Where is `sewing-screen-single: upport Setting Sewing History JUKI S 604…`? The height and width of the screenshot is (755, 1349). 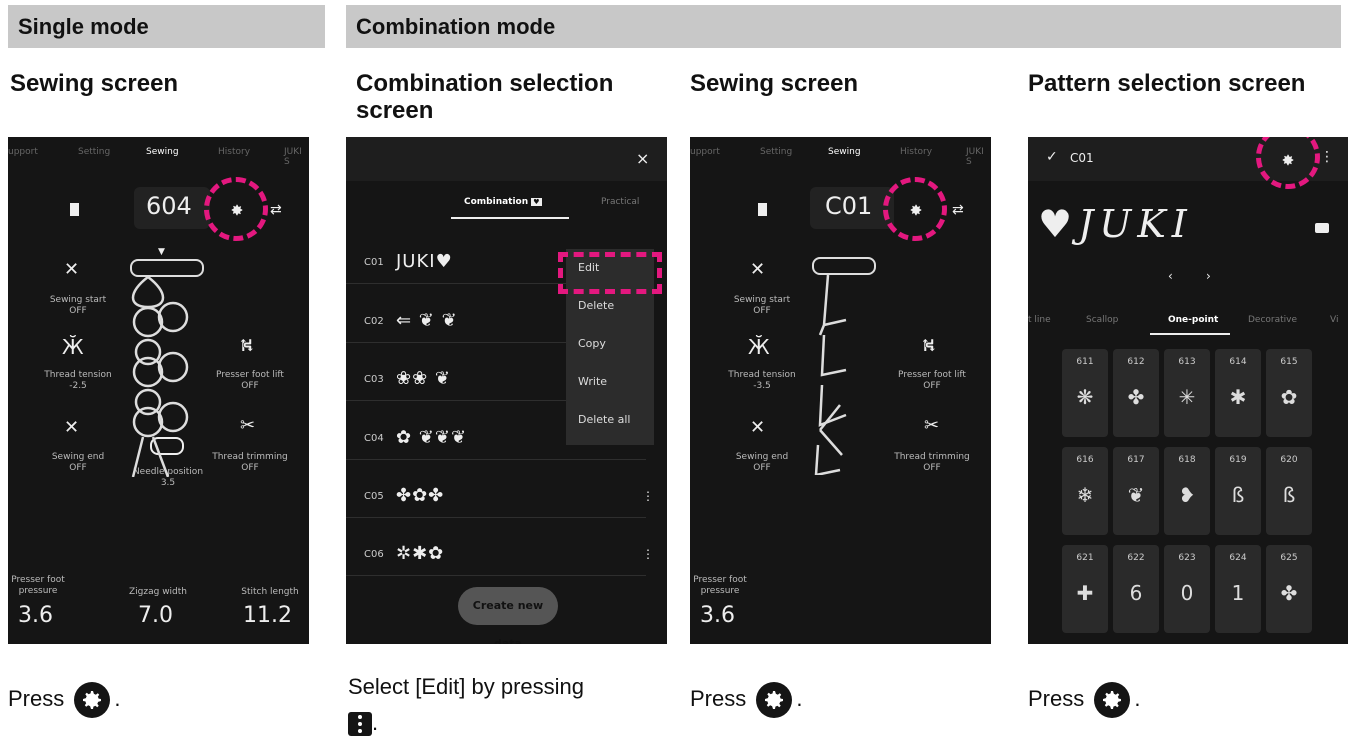
sewing-screen-single: upport Setting Sewing History JUKI S 604… is located at coordinates (158, 390).